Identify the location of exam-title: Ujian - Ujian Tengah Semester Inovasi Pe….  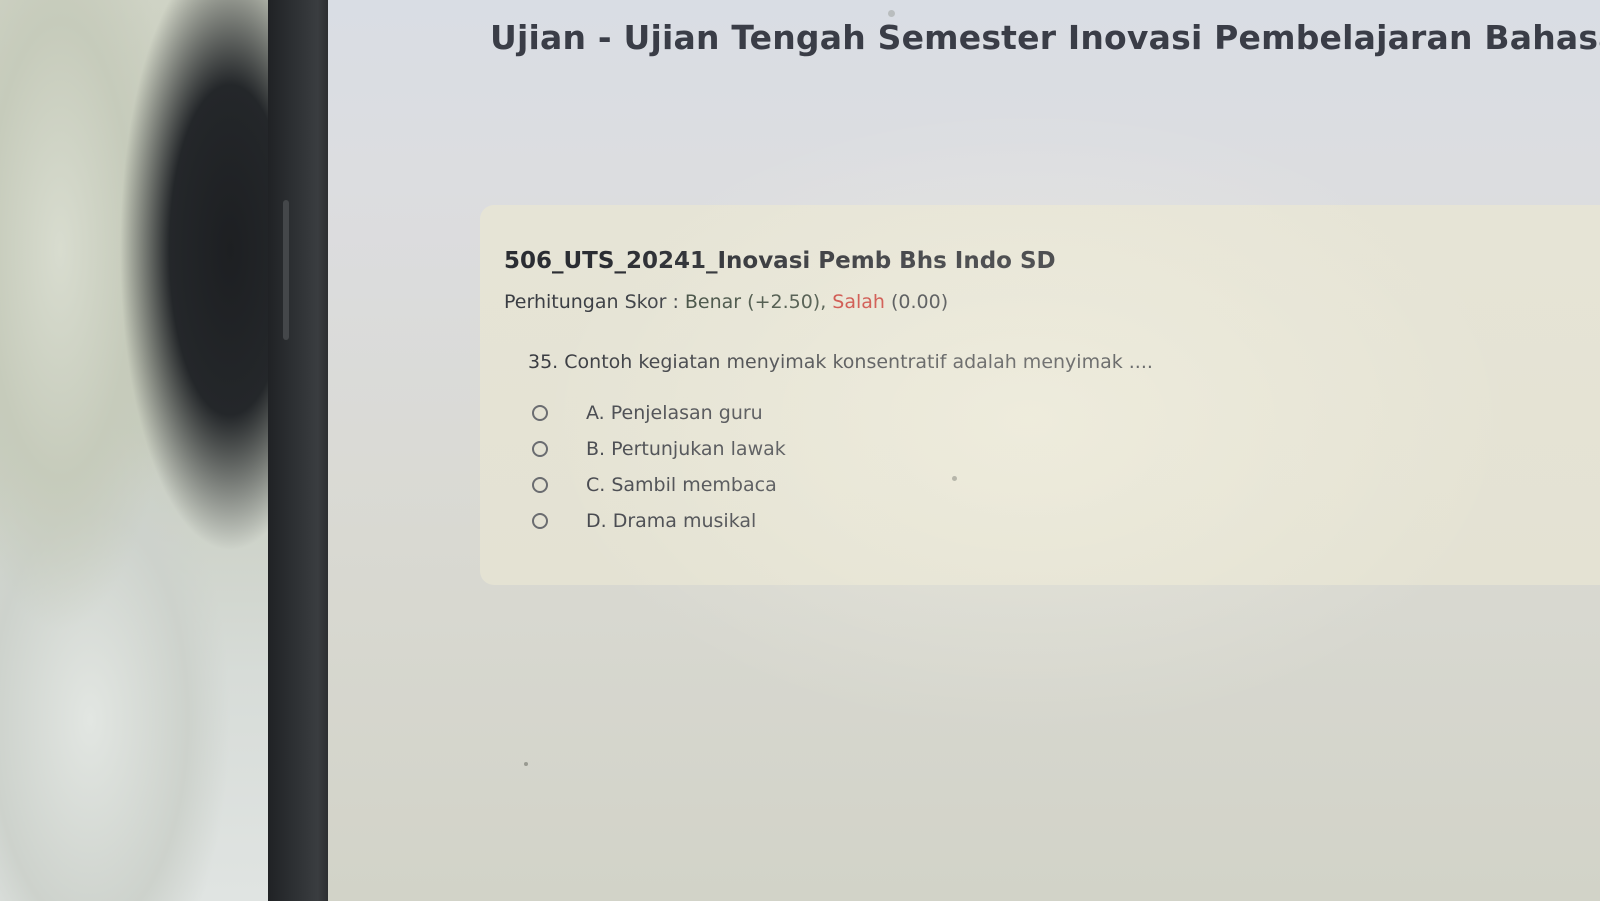
(1045, 37).